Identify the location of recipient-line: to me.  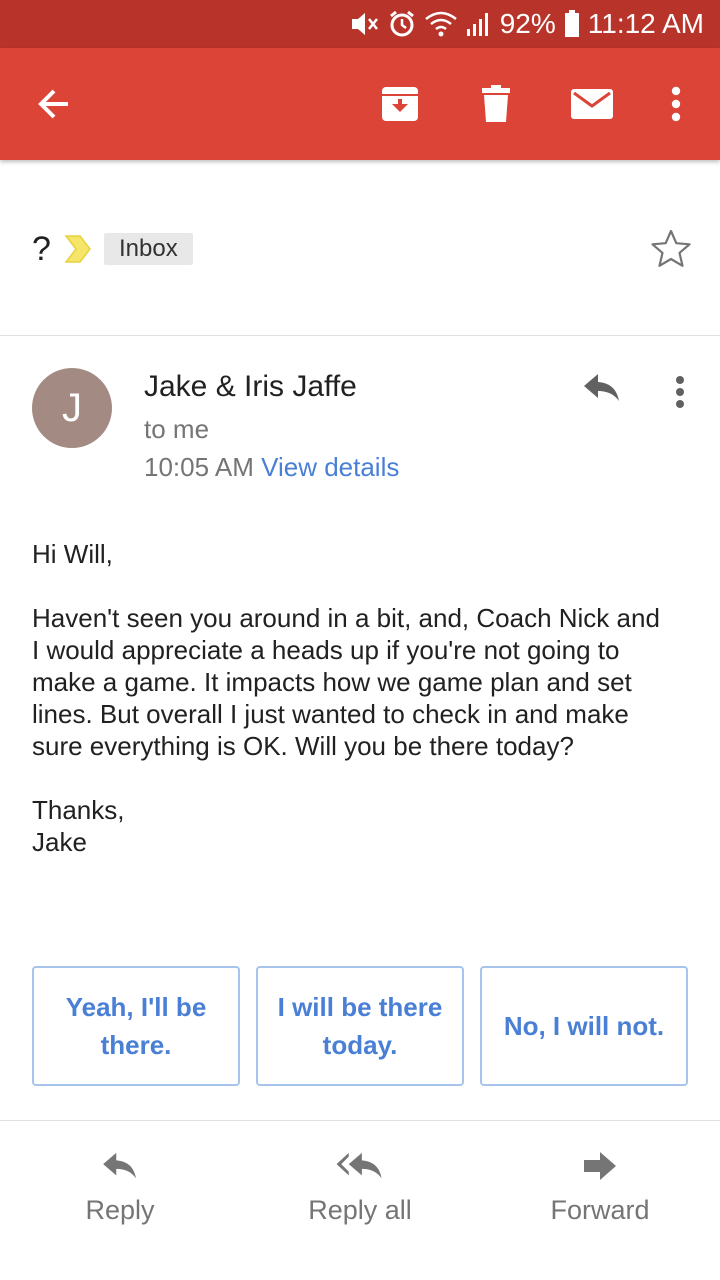
(177, 429).